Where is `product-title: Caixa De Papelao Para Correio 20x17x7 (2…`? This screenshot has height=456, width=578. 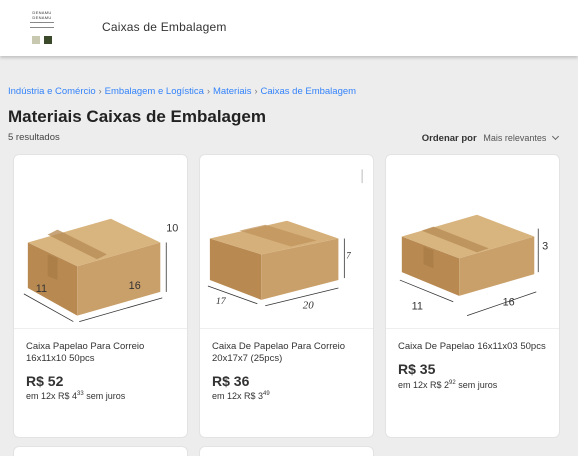 product-title: Caixa De Papelao Para Correio 20x17x7 (2… is located at coordinates (287, 353).